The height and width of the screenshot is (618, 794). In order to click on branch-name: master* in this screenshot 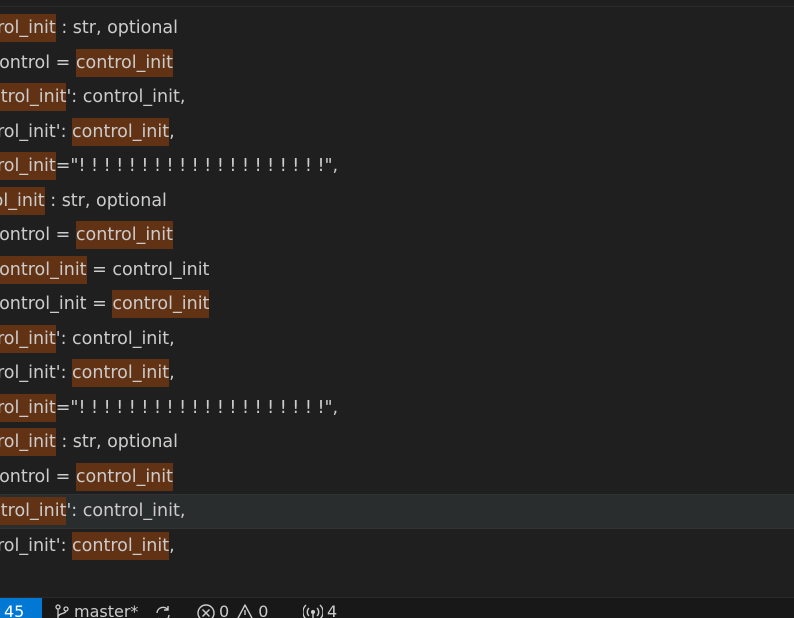, I will do `click(106, 610)`.